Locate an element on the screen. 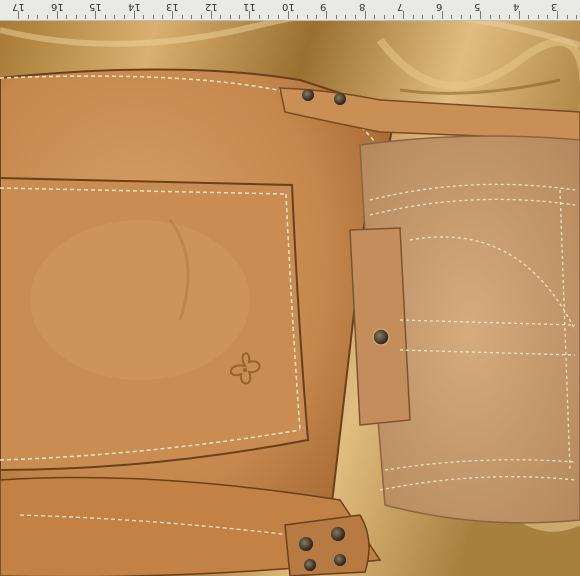  snap-button is located at coordinates (381, 337).